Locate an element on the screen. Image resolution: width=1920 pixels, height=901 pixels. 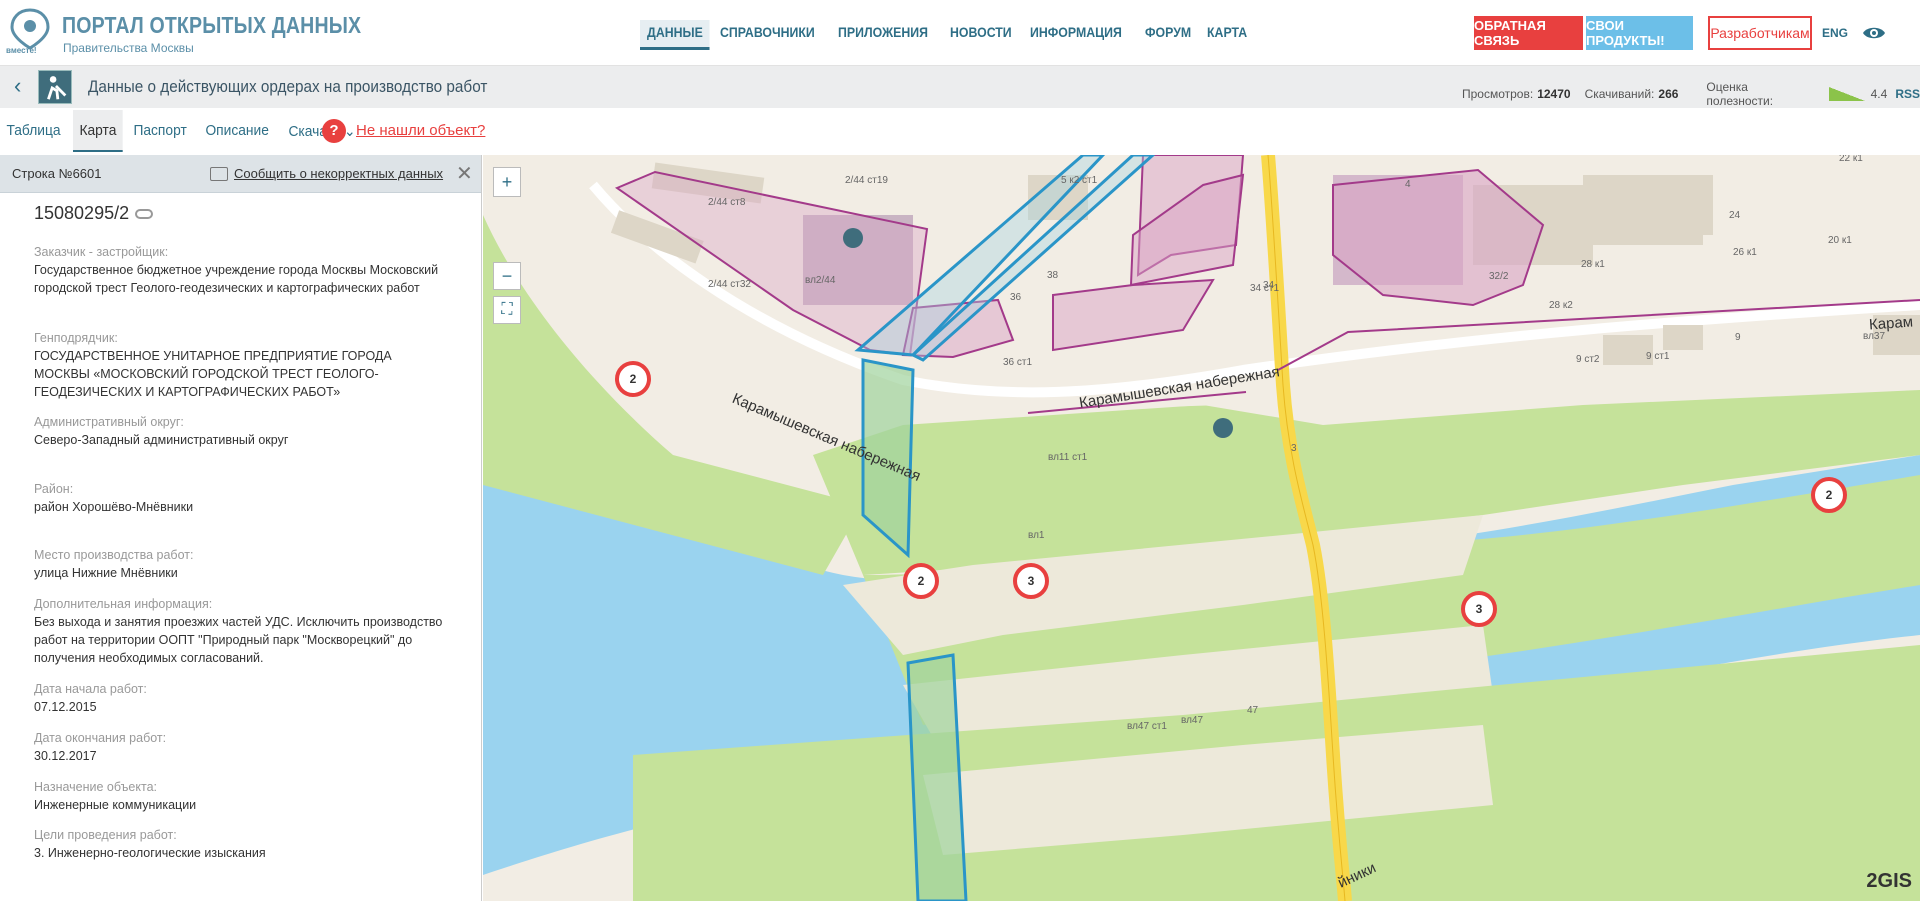
nav-forum: ФОРУМ is located at coordinates (1168, 35).